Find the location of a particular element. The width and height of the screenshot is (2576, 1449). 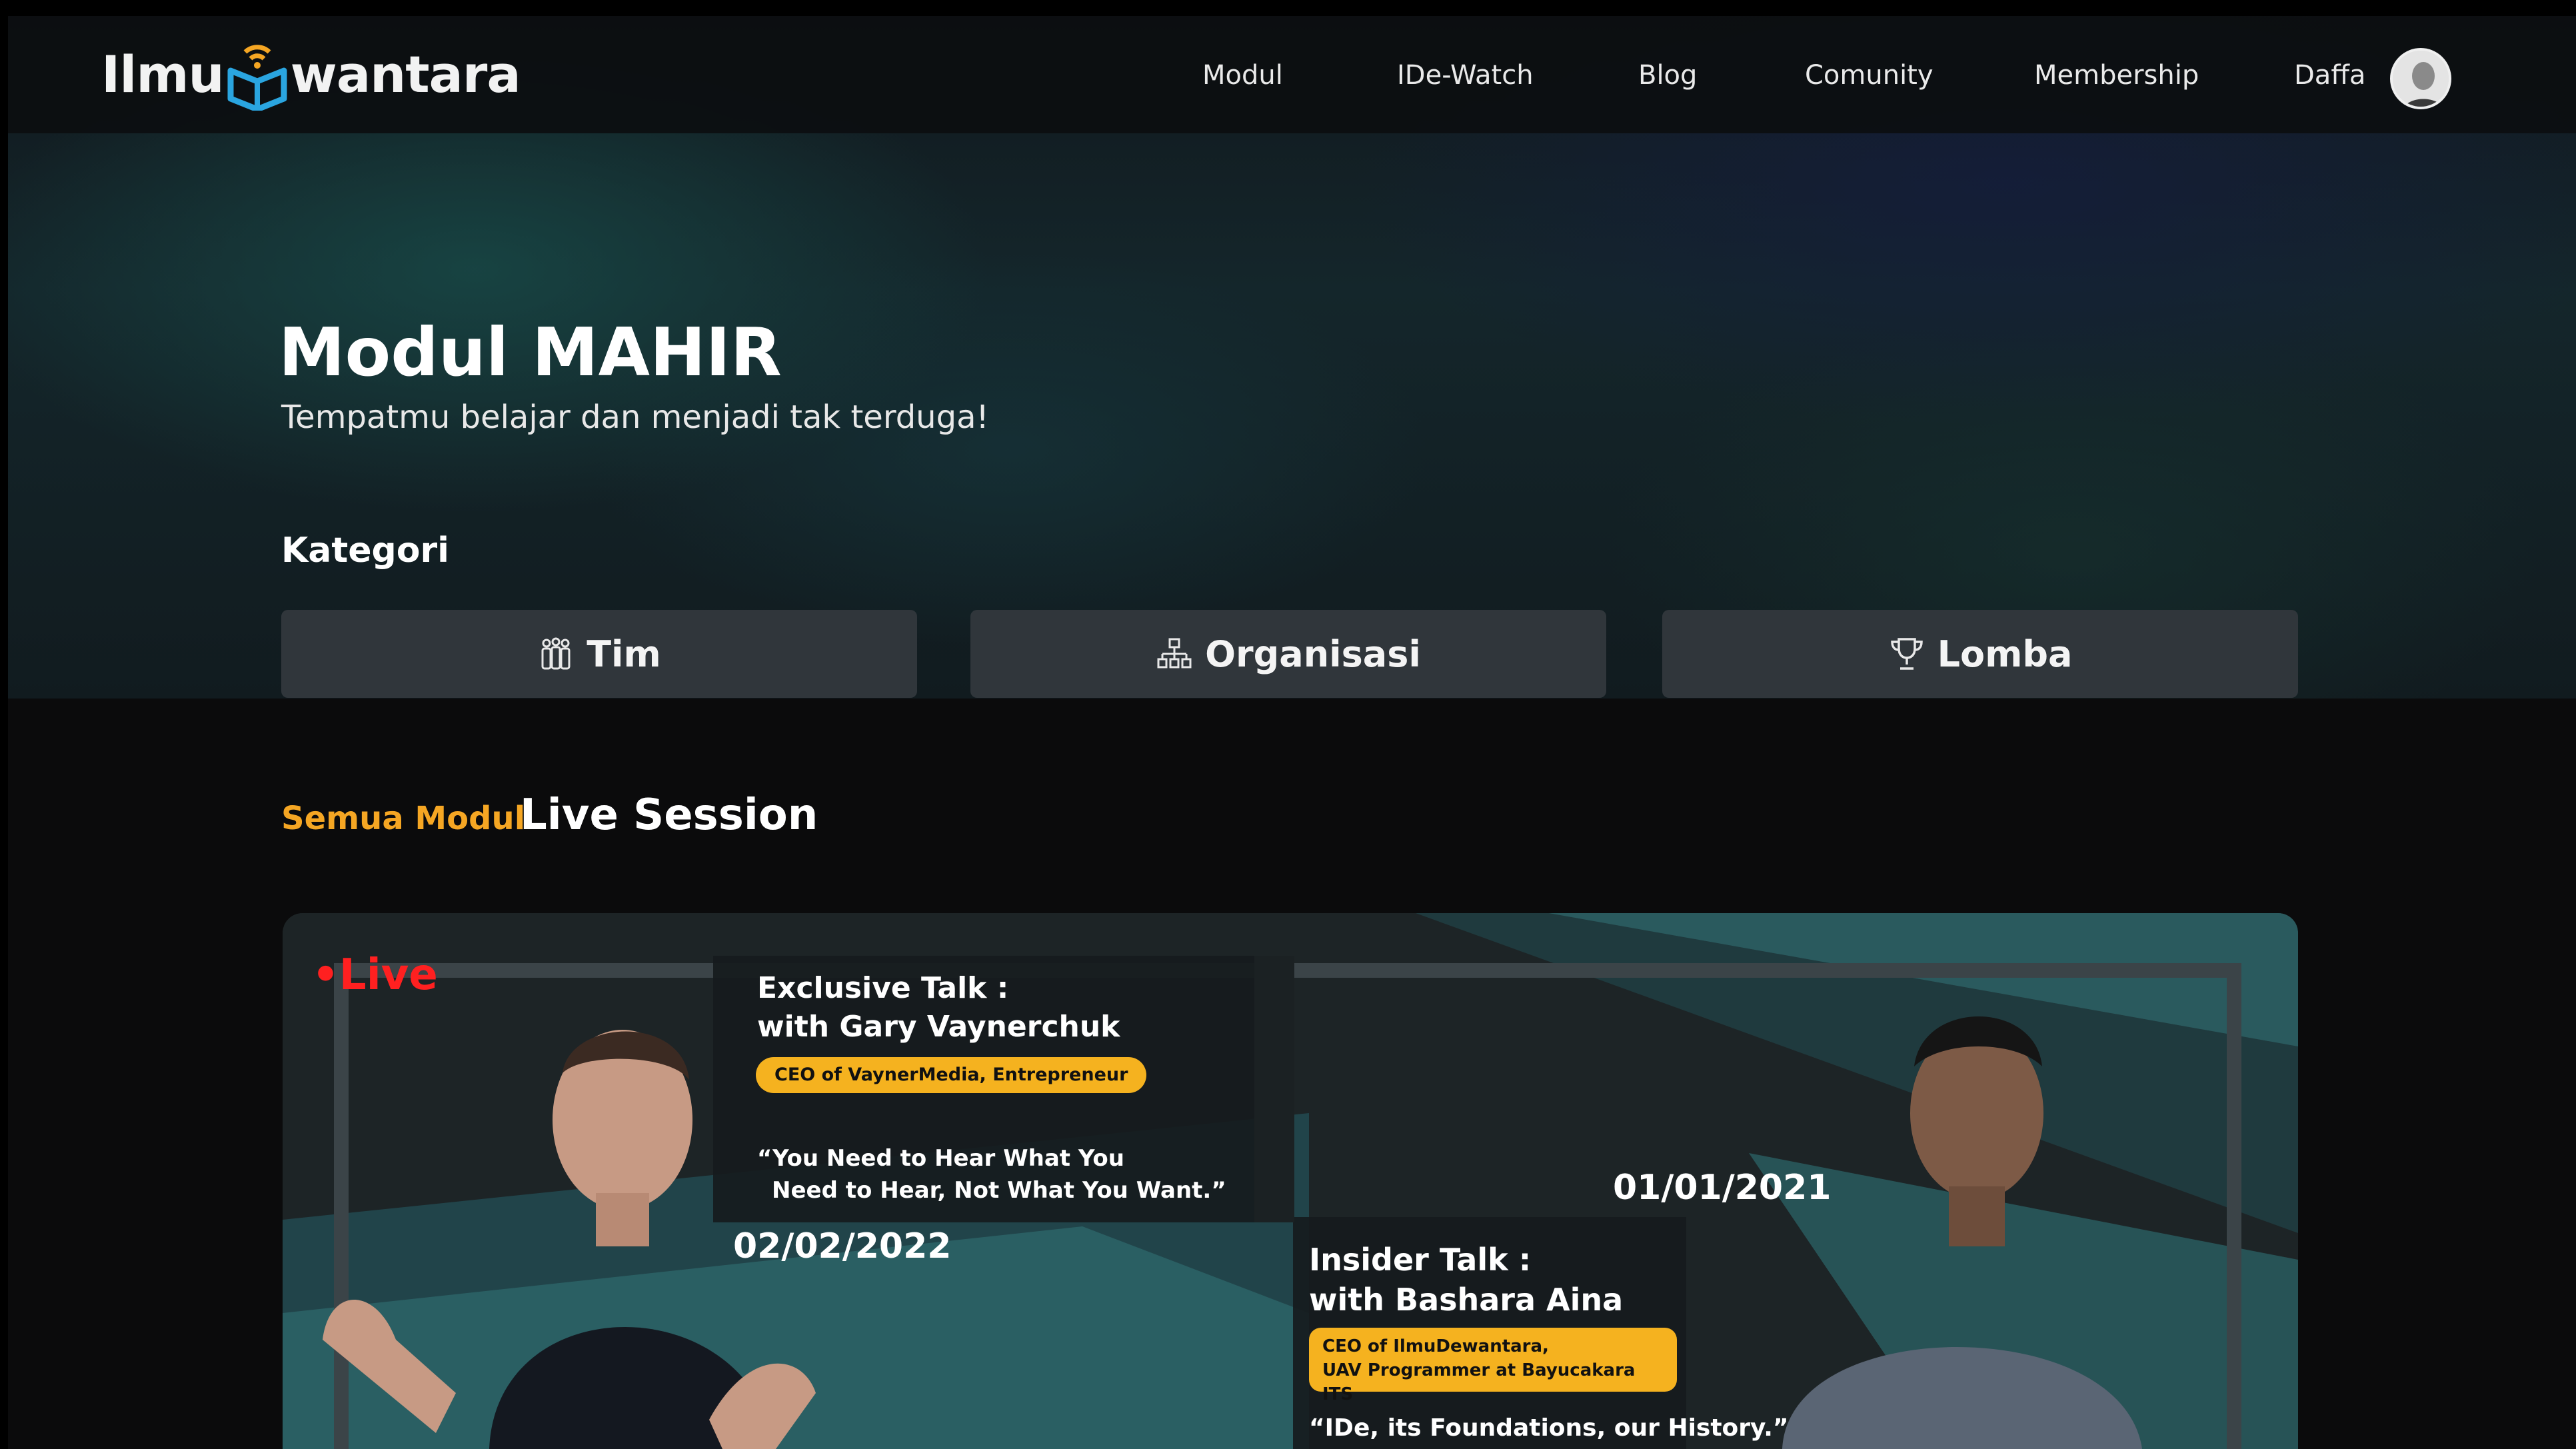

exclusive-date: 02/02/2022 is located at coordinates (843, 1246).